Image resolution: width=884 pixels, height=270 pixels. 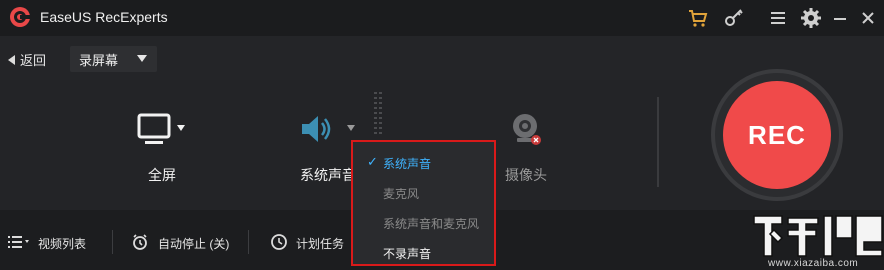 I want to click on dropdown-item-system-and-mic: 系统声音和麦克风, so click(x=431, y=223).